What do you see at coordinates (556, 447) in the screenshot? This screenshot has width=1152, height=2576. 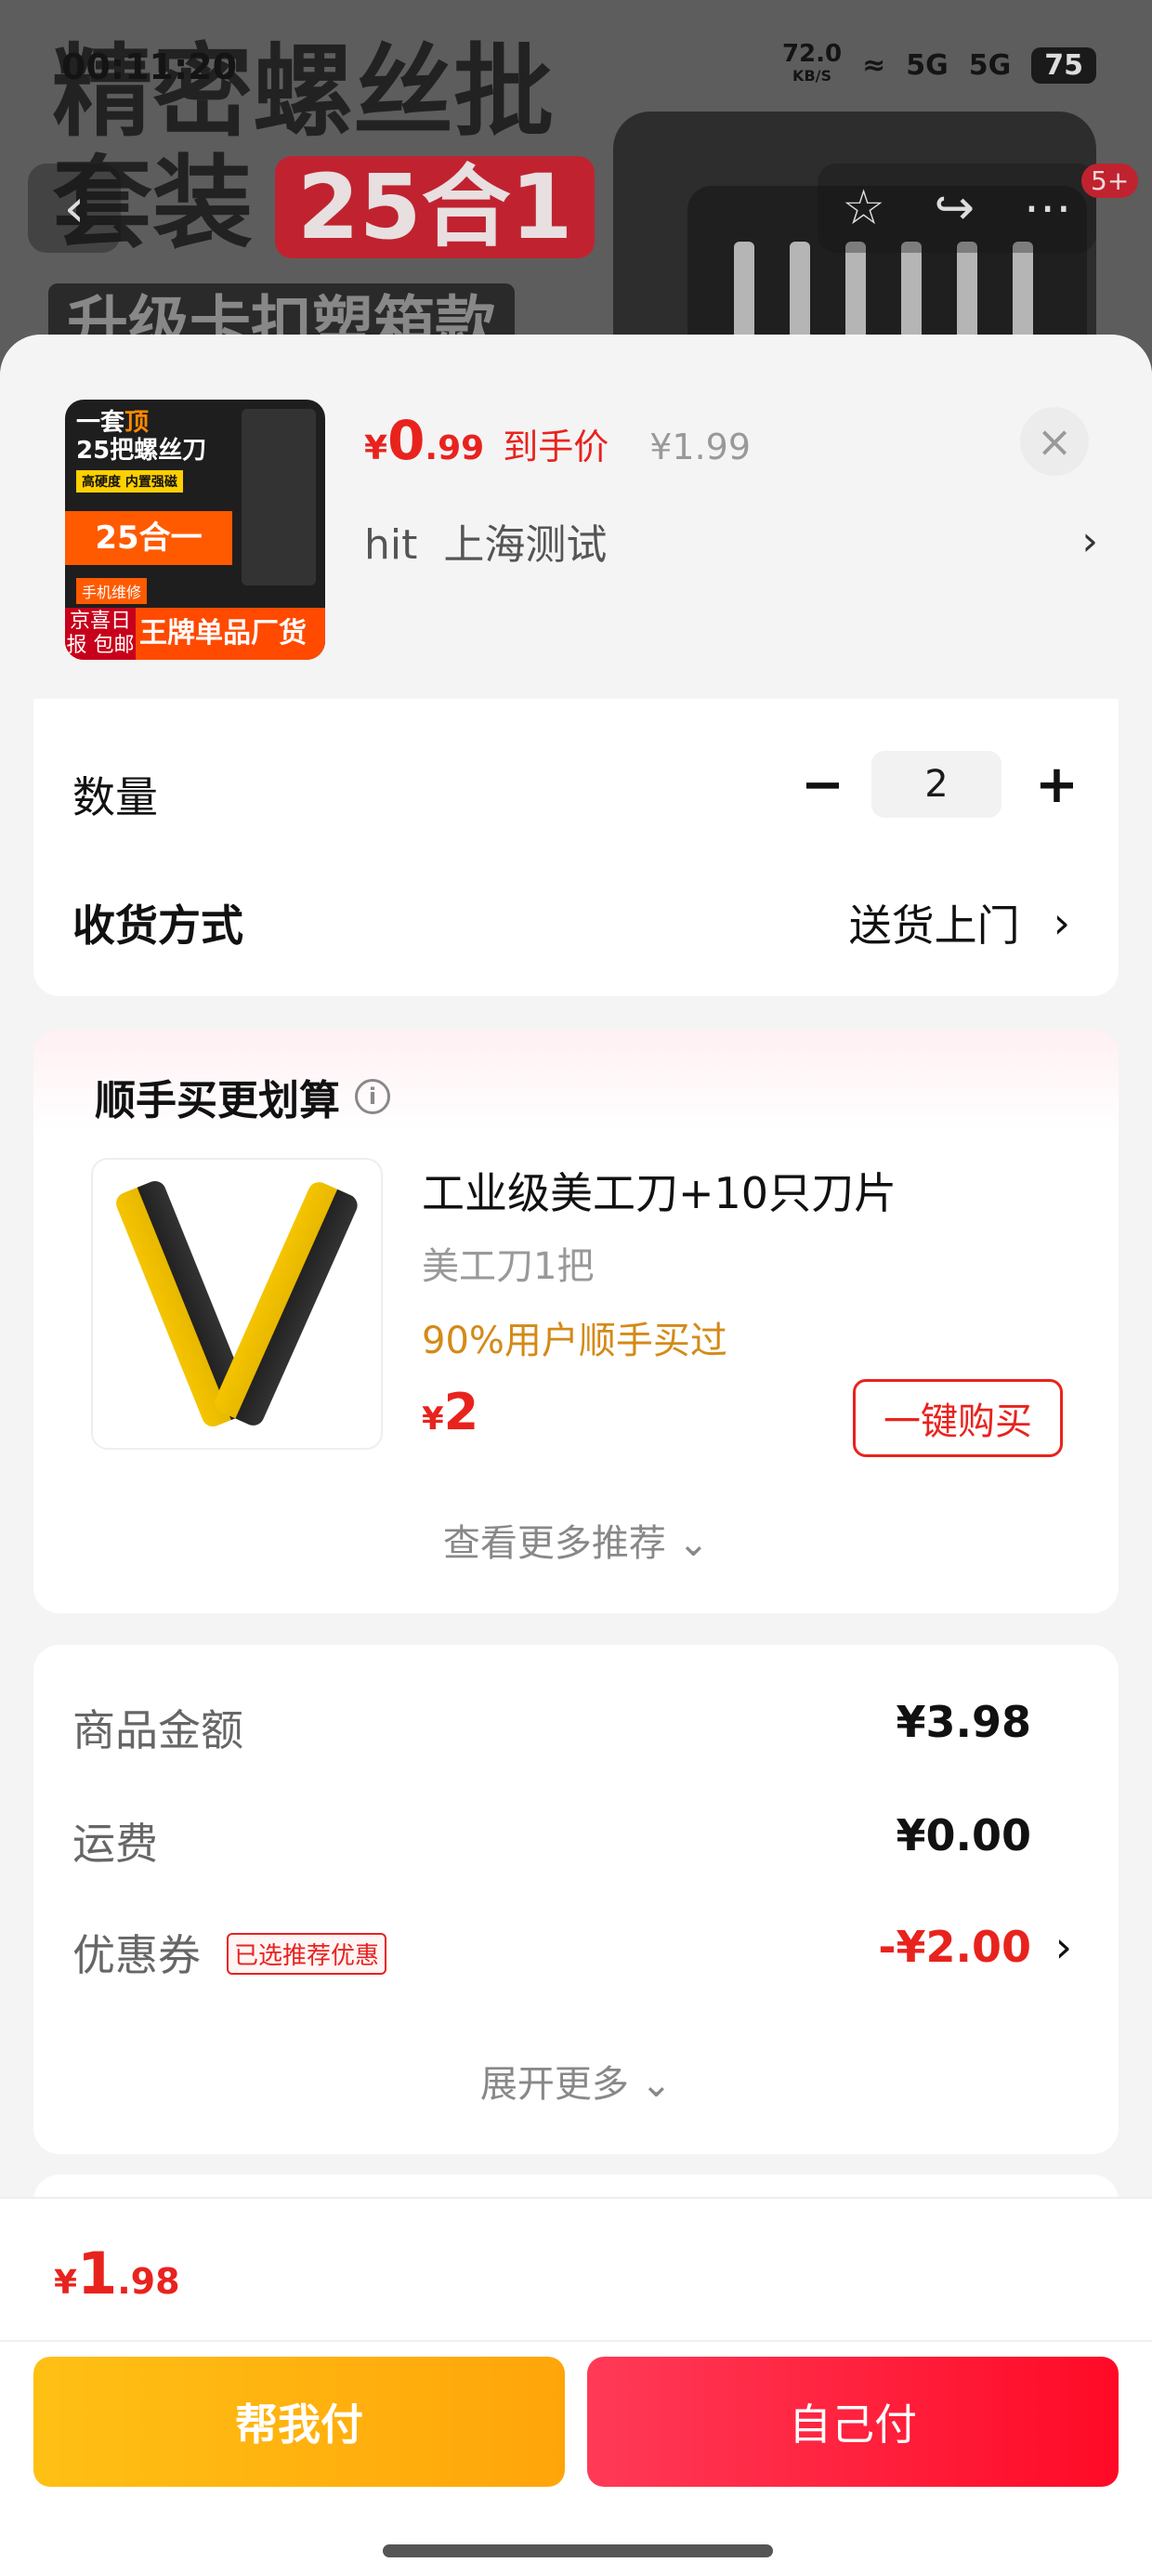 I see `final-price-label: 到手价` at bounding box center [556, 447].